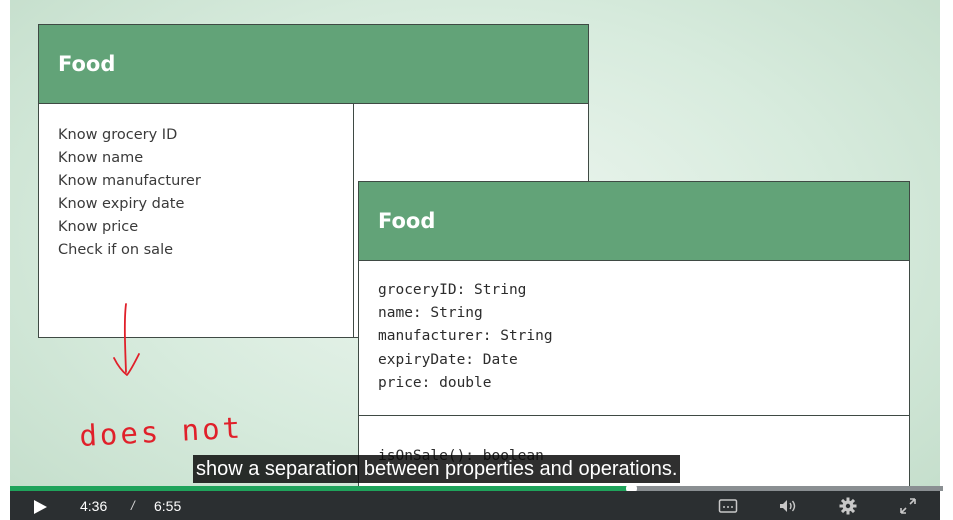 The height and width of the screenshot is (520, 953). I want to click on captions-icon, so click(728, 506).